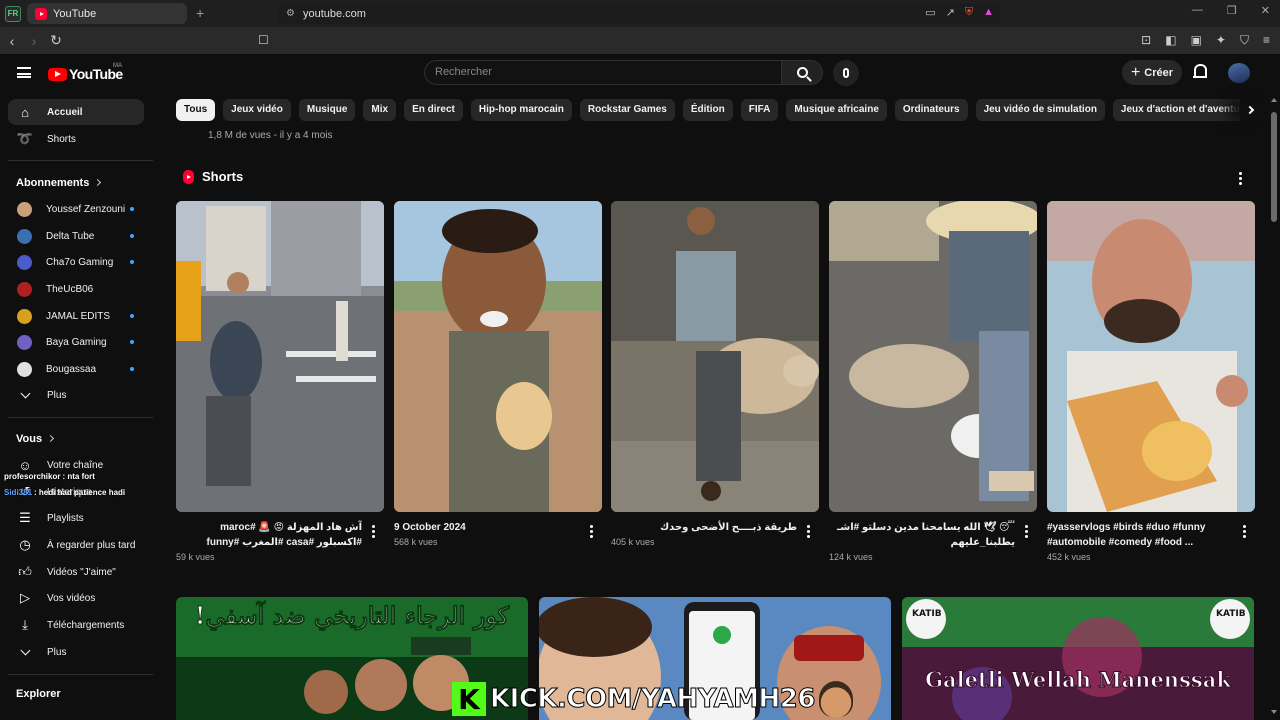 The width and height of the screenshot is (1280, 720). What do you see at coordinates (13, 13) in the screenshot?
I see `browser-app-icon: FR` at bounding box center [13, 13].